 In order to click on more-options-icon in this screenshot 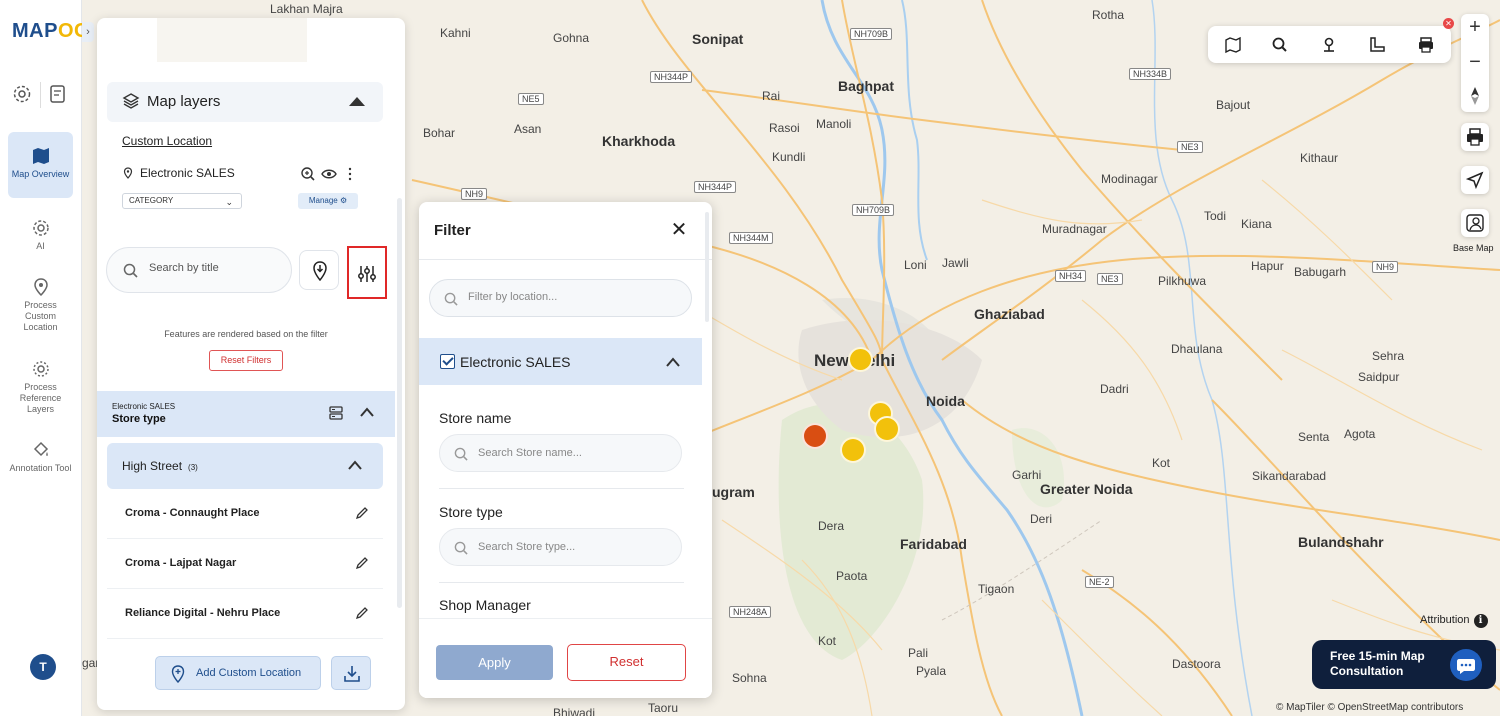, I will do `click(350, 174)`.